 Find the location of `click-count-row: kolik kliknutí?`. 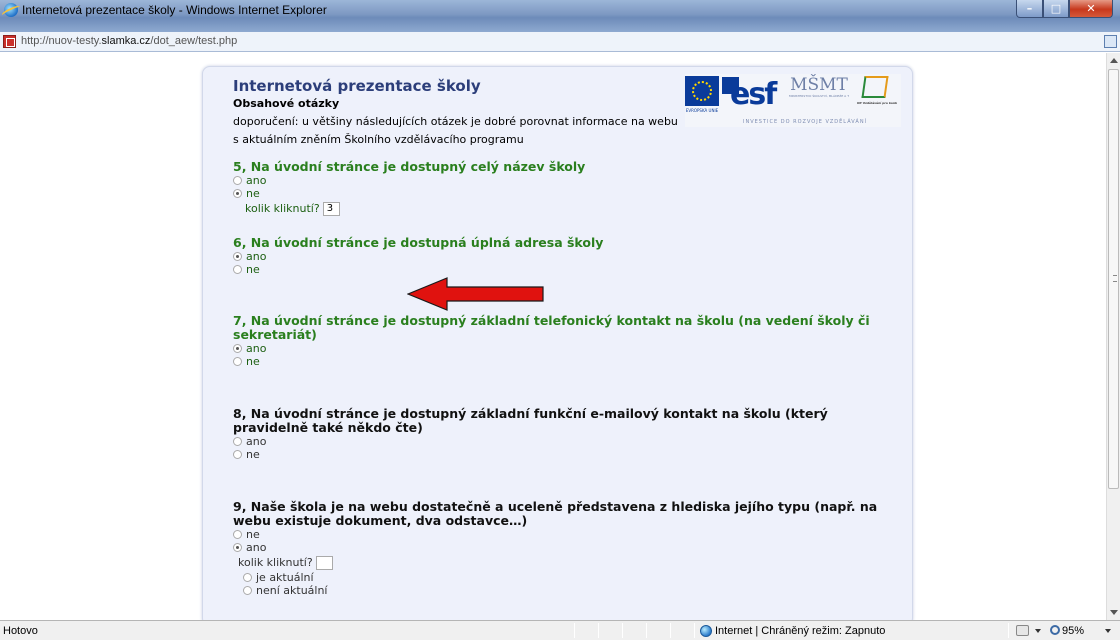

click-count-row: kolik kliknutí? is located at coordinates (565, 562).